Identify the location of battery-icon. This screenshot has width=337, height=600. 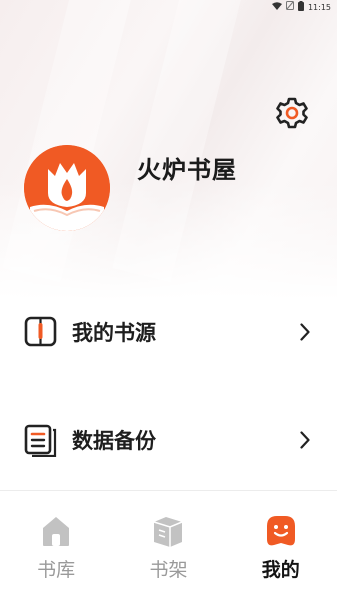
(300, 7).